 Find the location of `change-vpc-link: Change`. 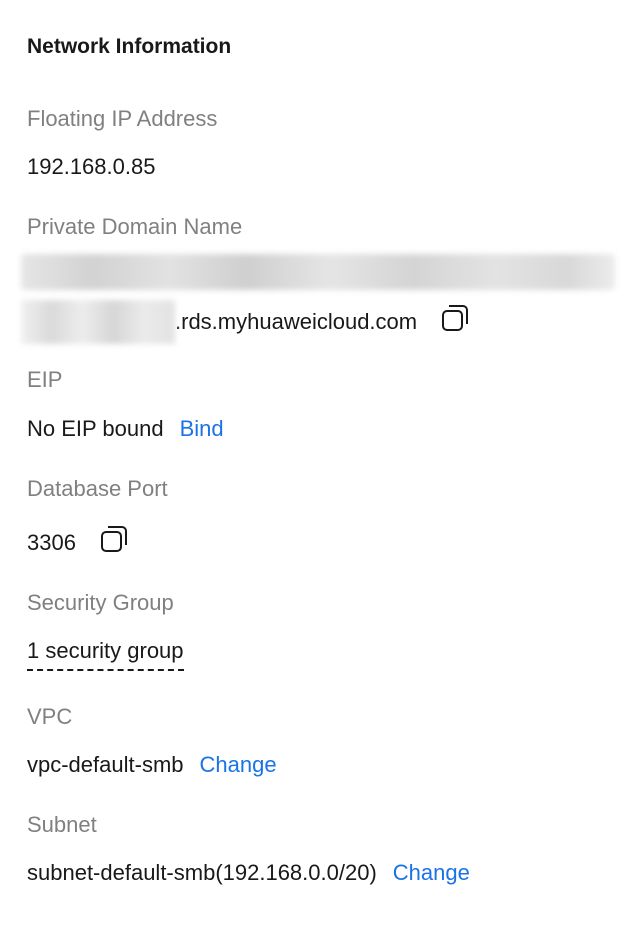

change-vpc-link: Change is located at coordinates (238, 765).